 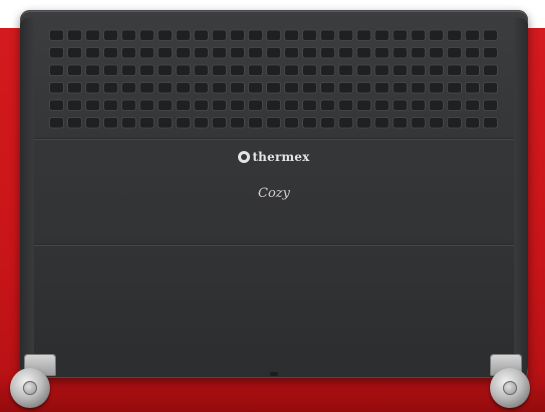 I want to click on brand-logo-block: thermex, so click(x=274, y=157).